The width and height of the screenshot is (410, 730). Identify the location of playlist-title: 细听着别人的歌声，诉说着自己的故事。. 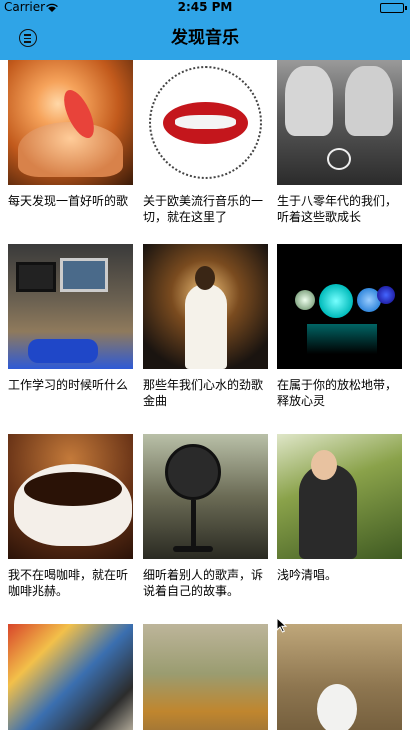
(203, 583).